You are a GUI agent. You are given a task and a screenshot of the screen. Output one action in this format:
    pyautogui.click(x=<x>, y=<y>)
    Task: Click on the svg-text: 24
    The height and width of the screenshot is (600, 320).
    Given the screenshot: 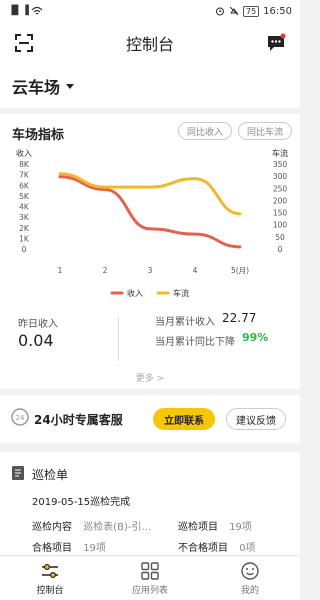 What is the action you would take?
    pyautogui.click(x=20, y=418)
    